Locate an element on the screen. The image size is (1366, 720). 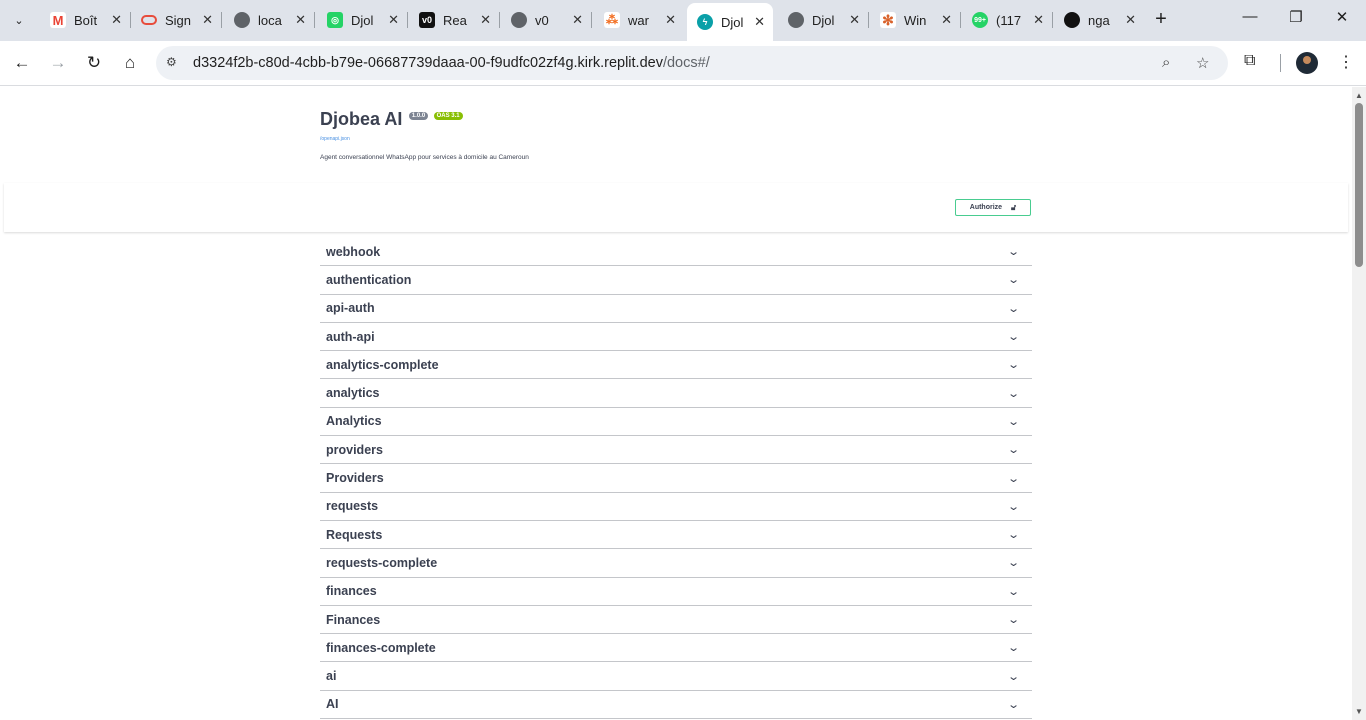
tag-name: Requests is located at coordinates (354, 534).